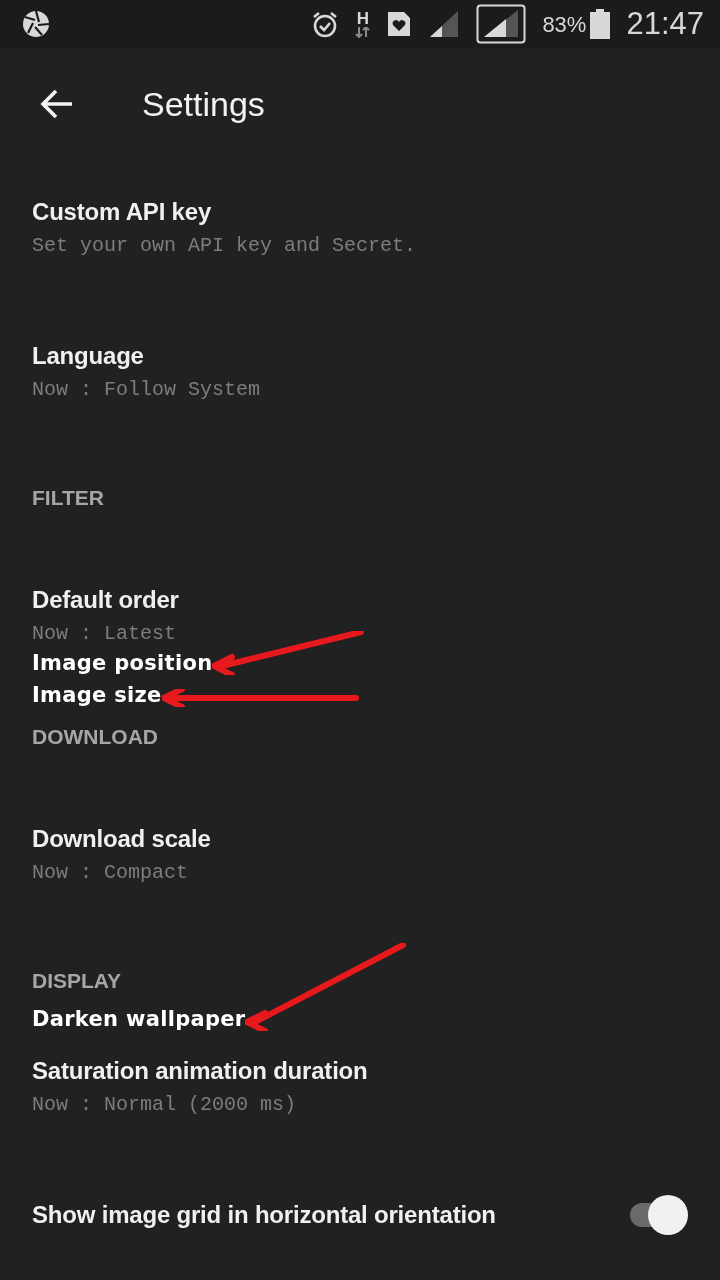 Image resolution: width=720 pixels, height=1280 pixels. What do you see at coordinates (225, 246) in the screenshot?
I see `setting-summary: Set your own API key and Secret.` at bounding box center [225, 246].